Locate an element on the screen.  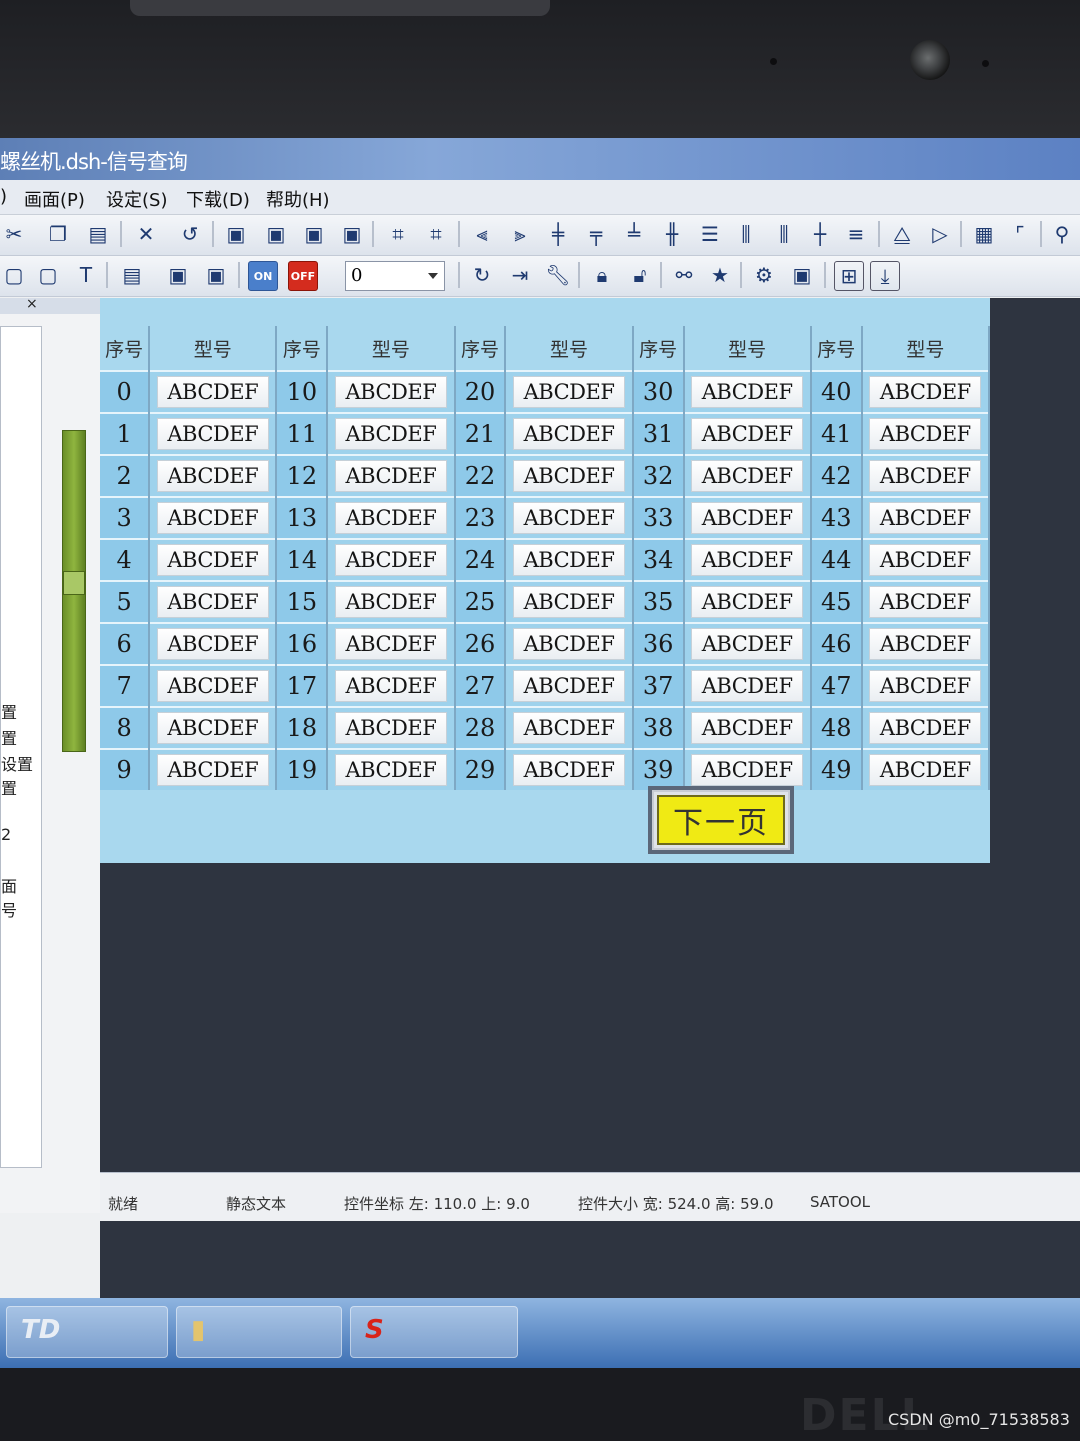
menu-download: 下载(D) is located at coordinates (218, 199).